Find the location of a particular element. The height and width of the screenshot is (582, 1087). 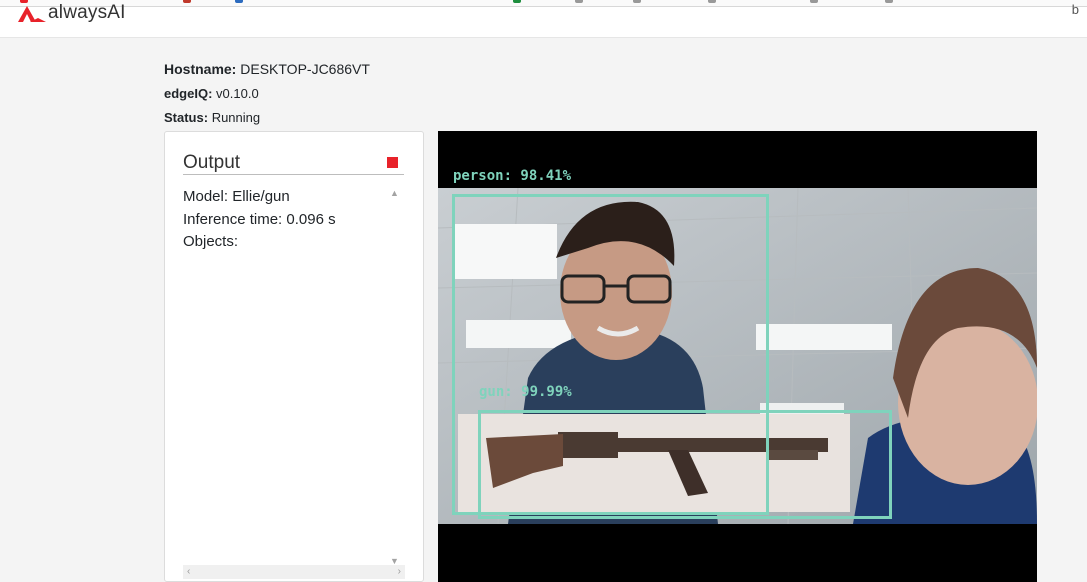

alwaysai-logo: alwaysAI is located at coordinates (71, 13).